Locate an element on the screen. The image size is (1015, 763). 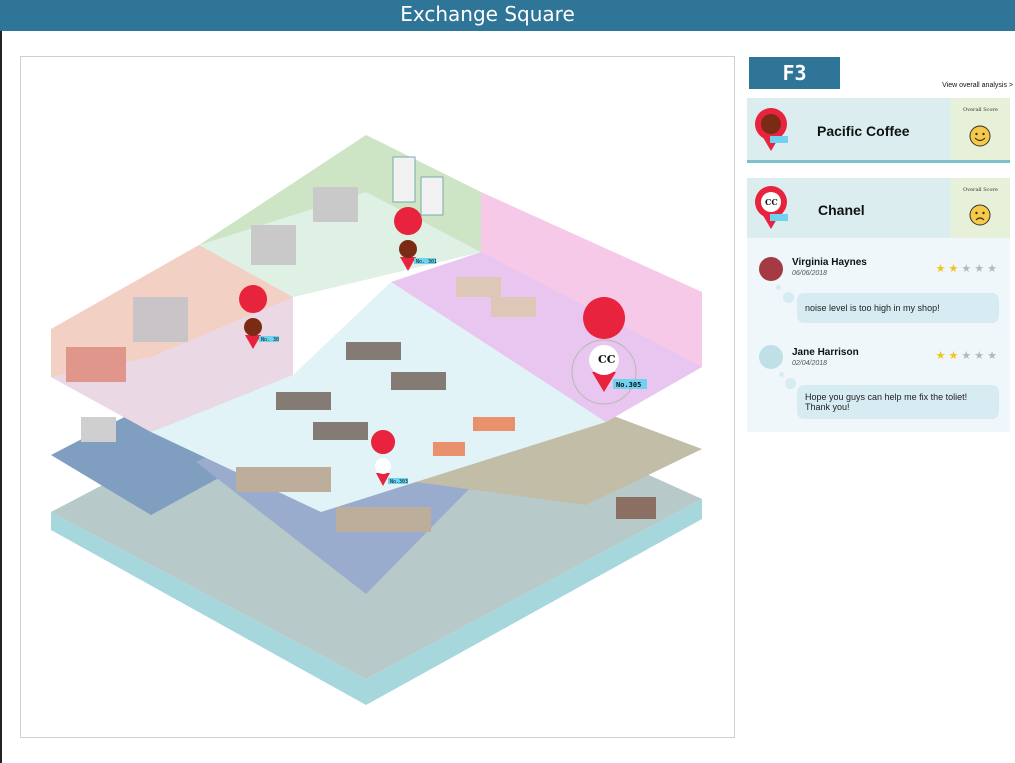
reviewer-name: Virginia Haynes is located at coordinates (829, 262).